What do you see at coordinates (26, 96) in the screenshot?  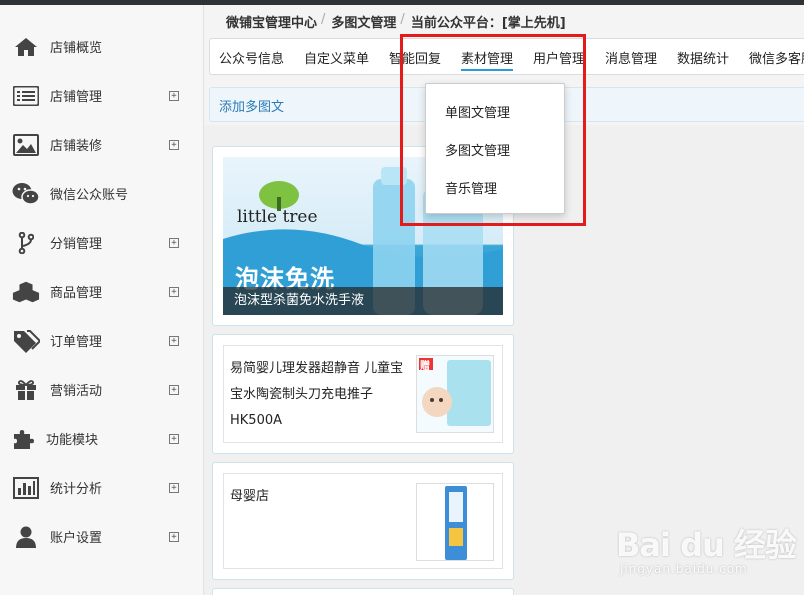 I see `list-icon` at bounding box center [26, 96].